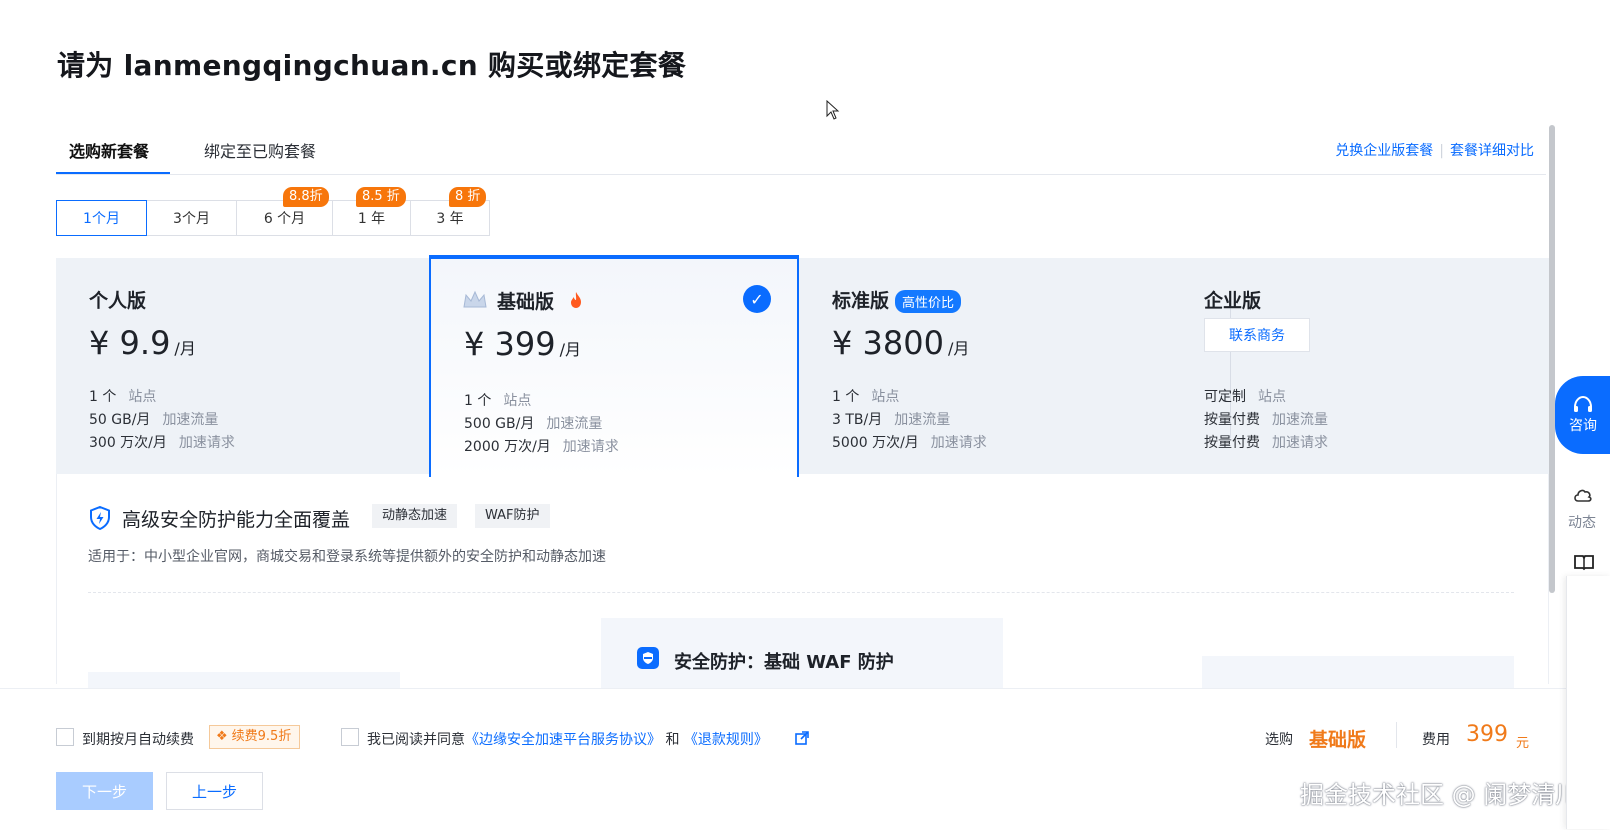  What do you see at coordinates (1582, 415) in the screenshot?
I see `consult-button: 咨询` at bounding box center [1582, 415].